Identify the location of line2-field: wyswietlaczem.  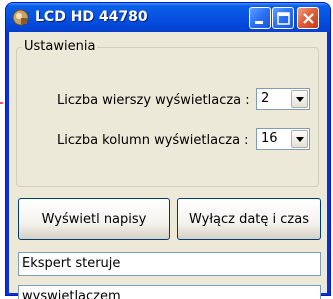
(169, 292).